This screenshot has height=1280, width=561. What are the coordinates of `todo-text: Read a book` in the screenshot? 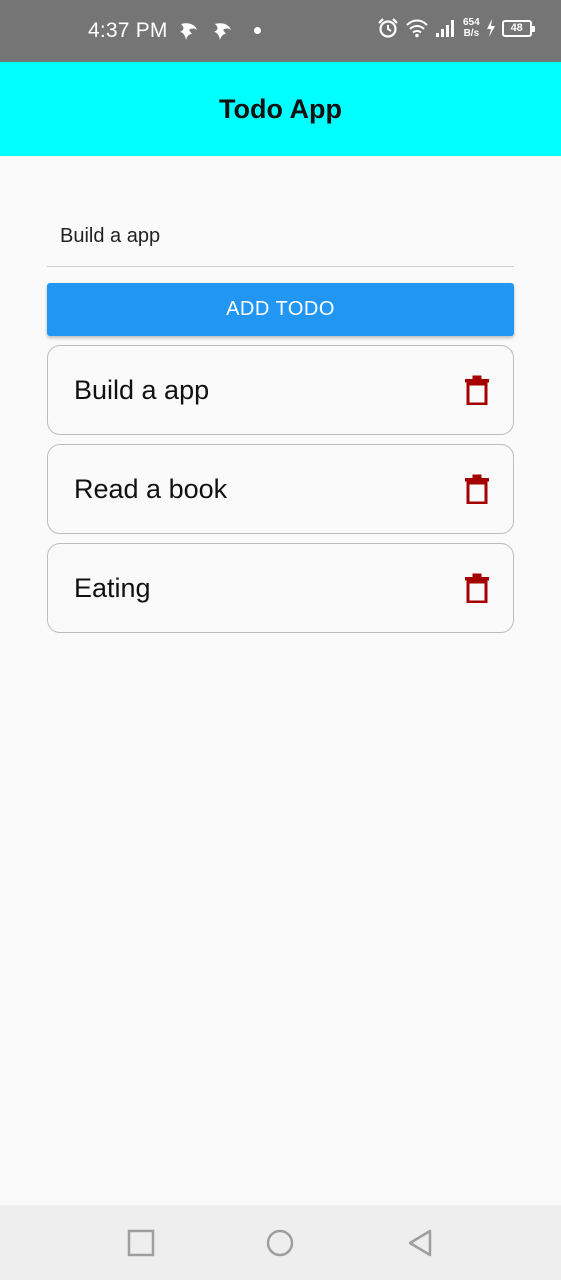 It's located at (151, 488).